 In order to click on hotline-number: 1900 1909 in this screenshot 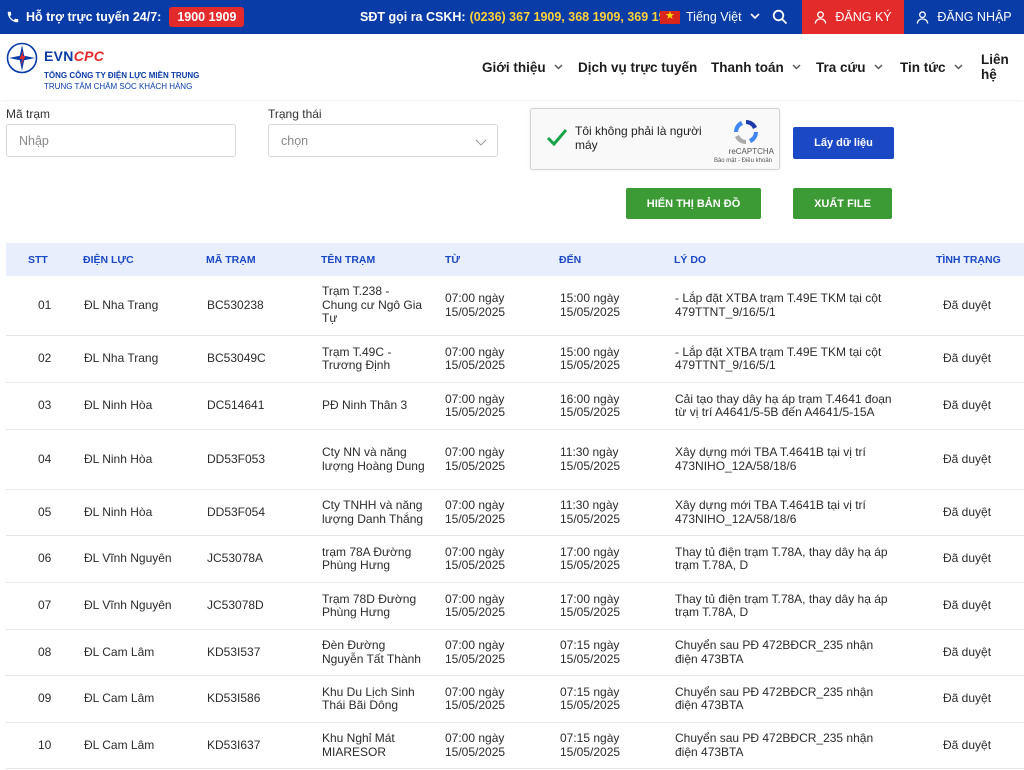, I will do `click(207, 17)`.